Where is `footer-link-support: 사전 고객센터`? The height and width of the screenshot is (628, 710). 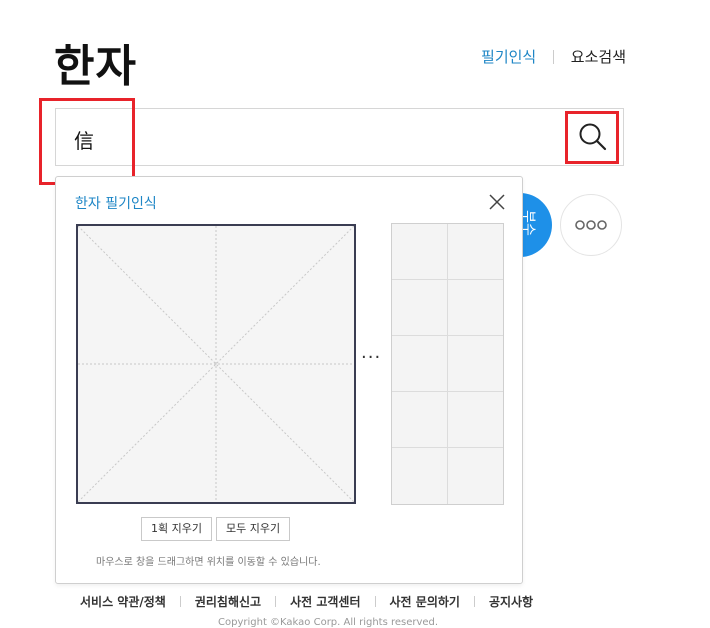 footer-link-support: 사전 고객센터 is located at coordinates (325, 601).